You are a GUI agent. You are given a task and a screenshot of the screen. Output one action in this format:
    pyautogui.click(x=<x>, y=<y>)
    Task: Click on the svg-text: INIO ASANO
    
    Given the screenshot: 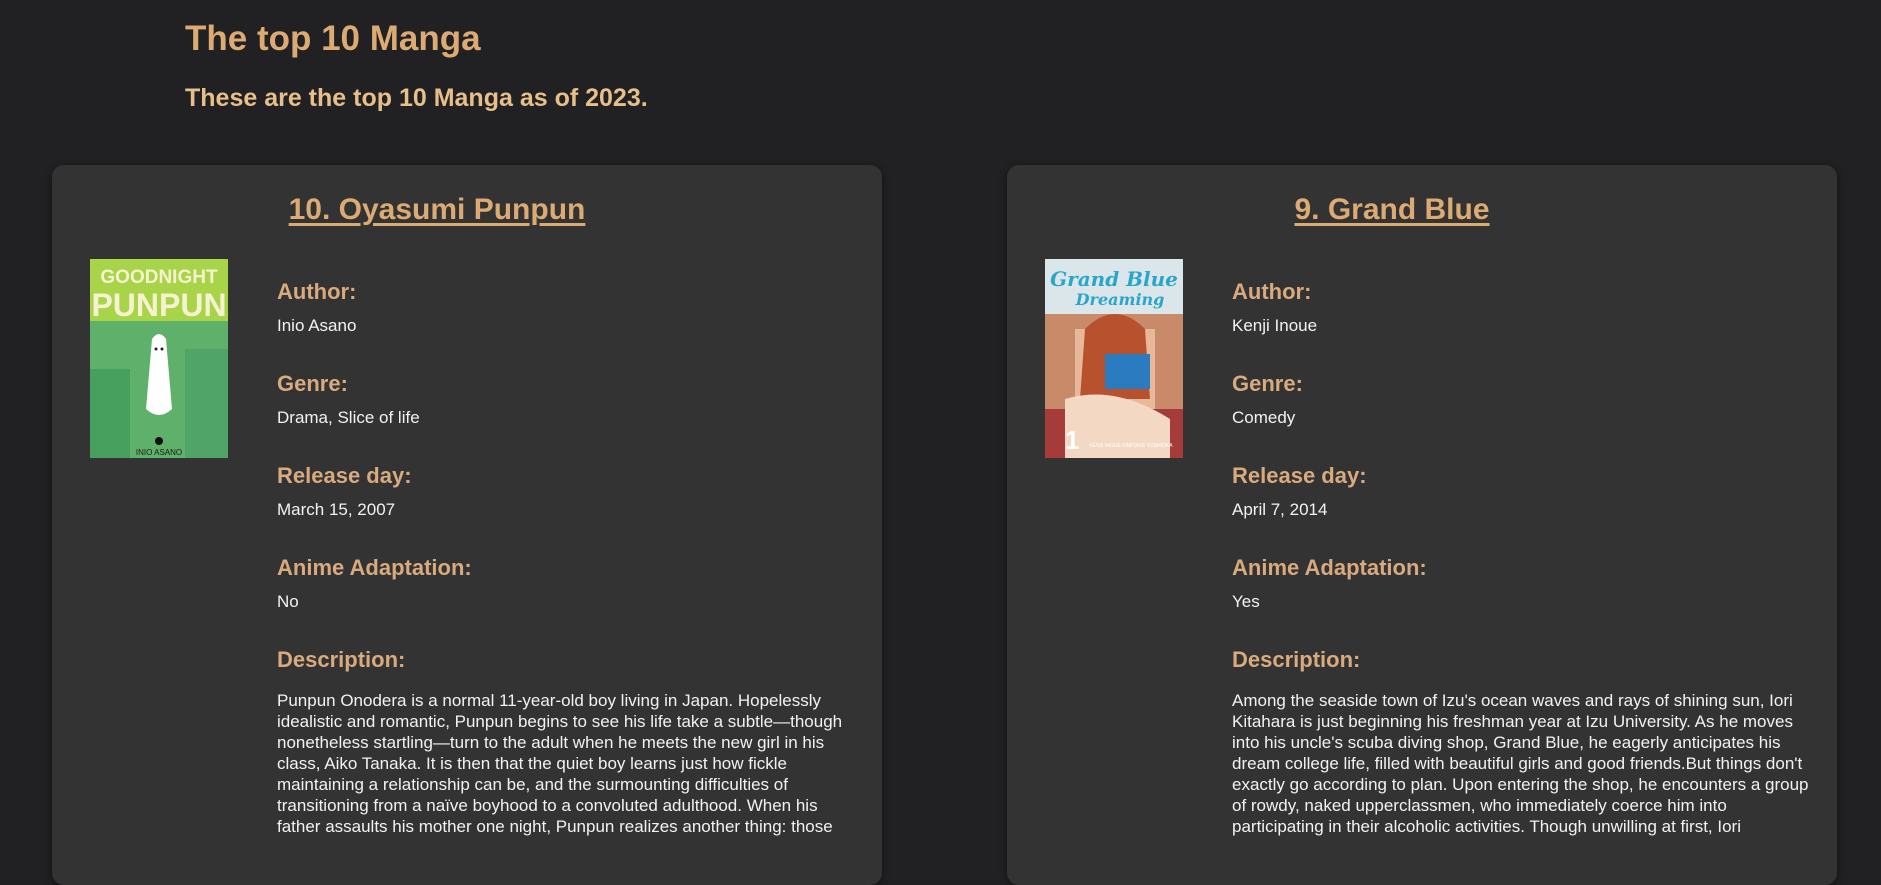 What is the action you would take?
    pyautogui.click(x=159, y=452)
    